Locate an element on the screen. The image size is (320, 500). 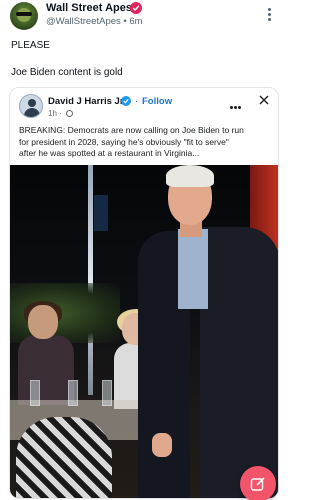
compose-button is located at coordinates (258, 483).